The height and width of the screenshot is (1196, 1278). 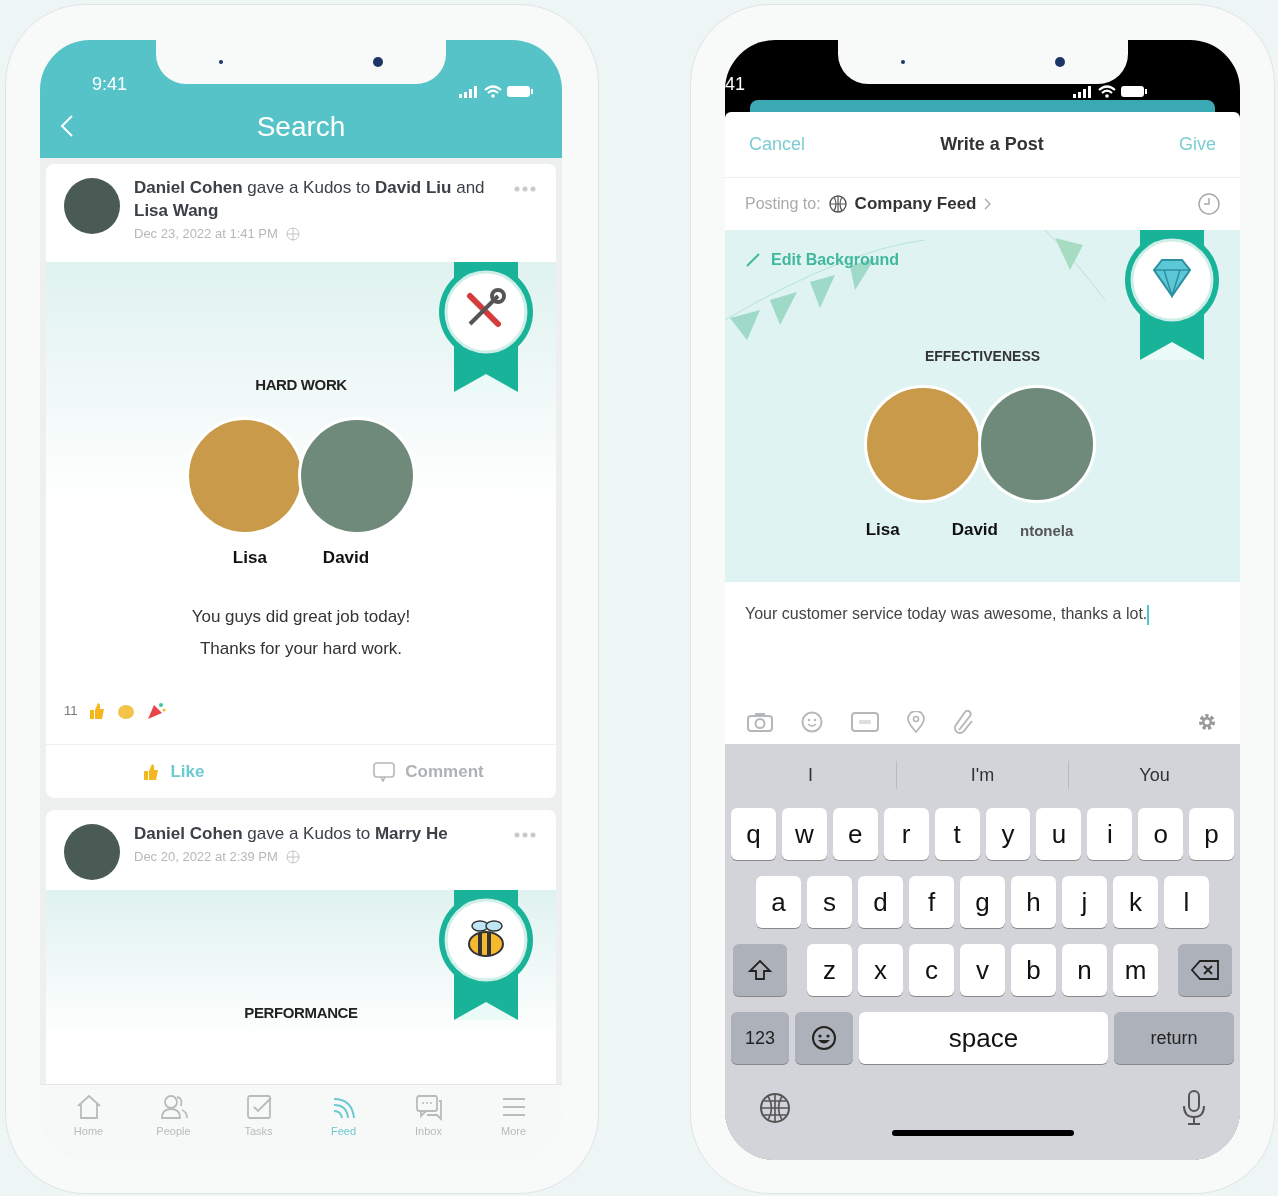 I want to click on back-icon, so click(x=67, y=126).